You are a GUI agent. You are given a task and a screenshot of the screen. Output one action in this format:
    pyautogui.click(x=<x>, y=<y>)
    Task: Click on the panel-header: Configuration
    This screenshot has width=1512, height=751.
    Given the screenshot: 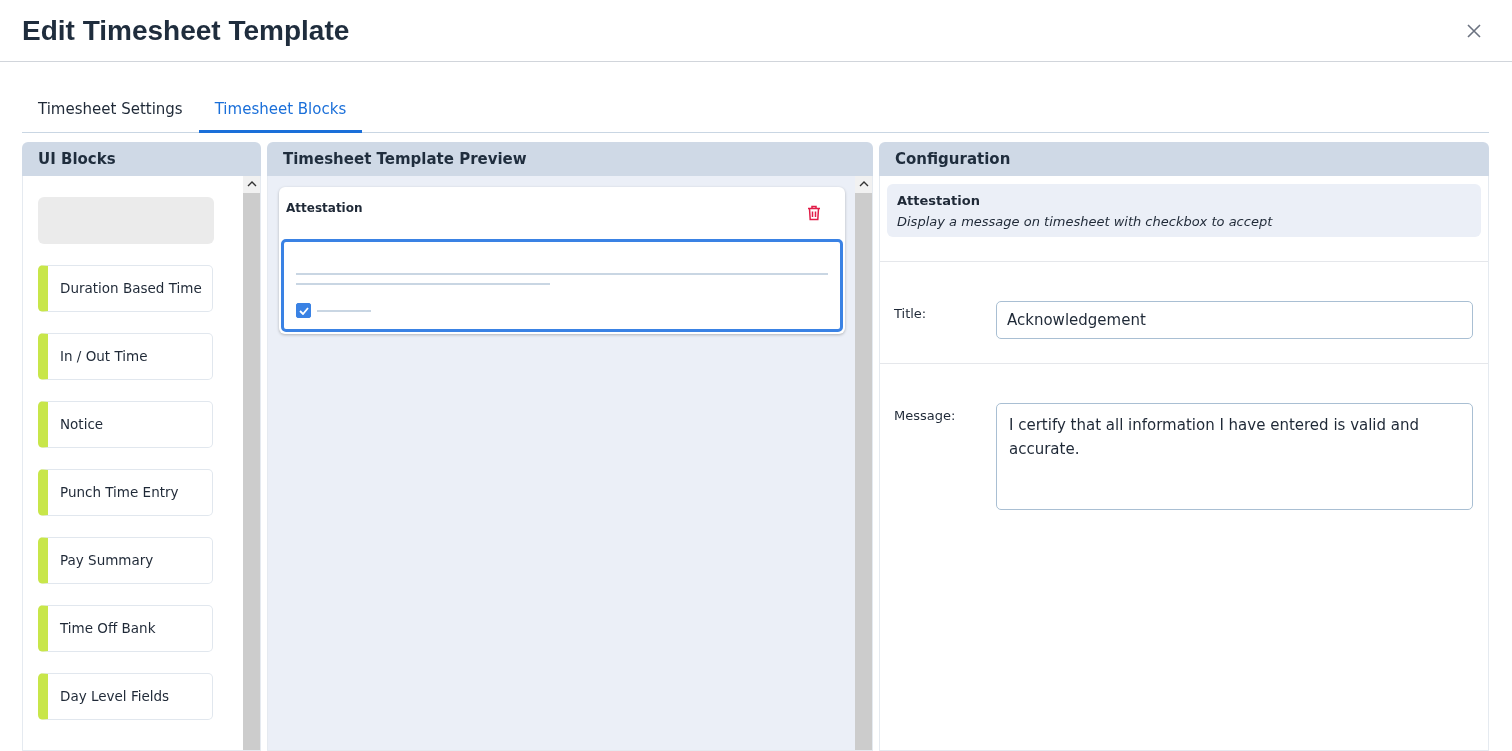 What is the action you would take?
    pyautogui.click(x=1184, y=159)
    